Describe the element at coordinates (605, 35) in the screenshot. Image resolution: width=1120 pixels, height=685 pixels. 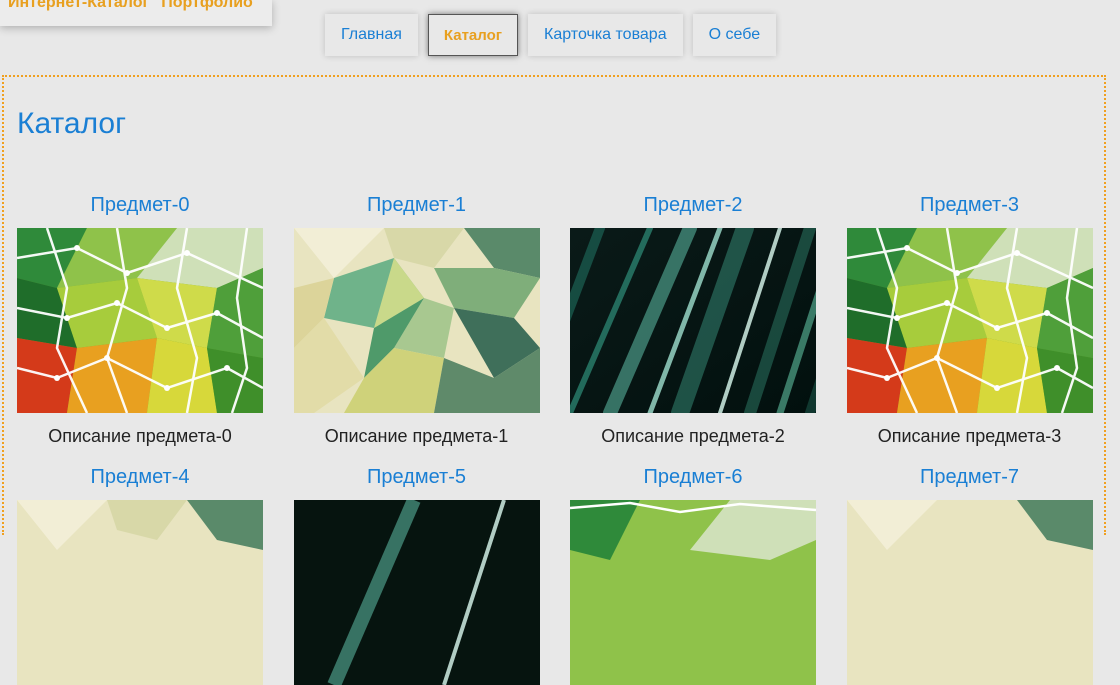
I see `nav-item-product-card: Карточка товара` at that location.